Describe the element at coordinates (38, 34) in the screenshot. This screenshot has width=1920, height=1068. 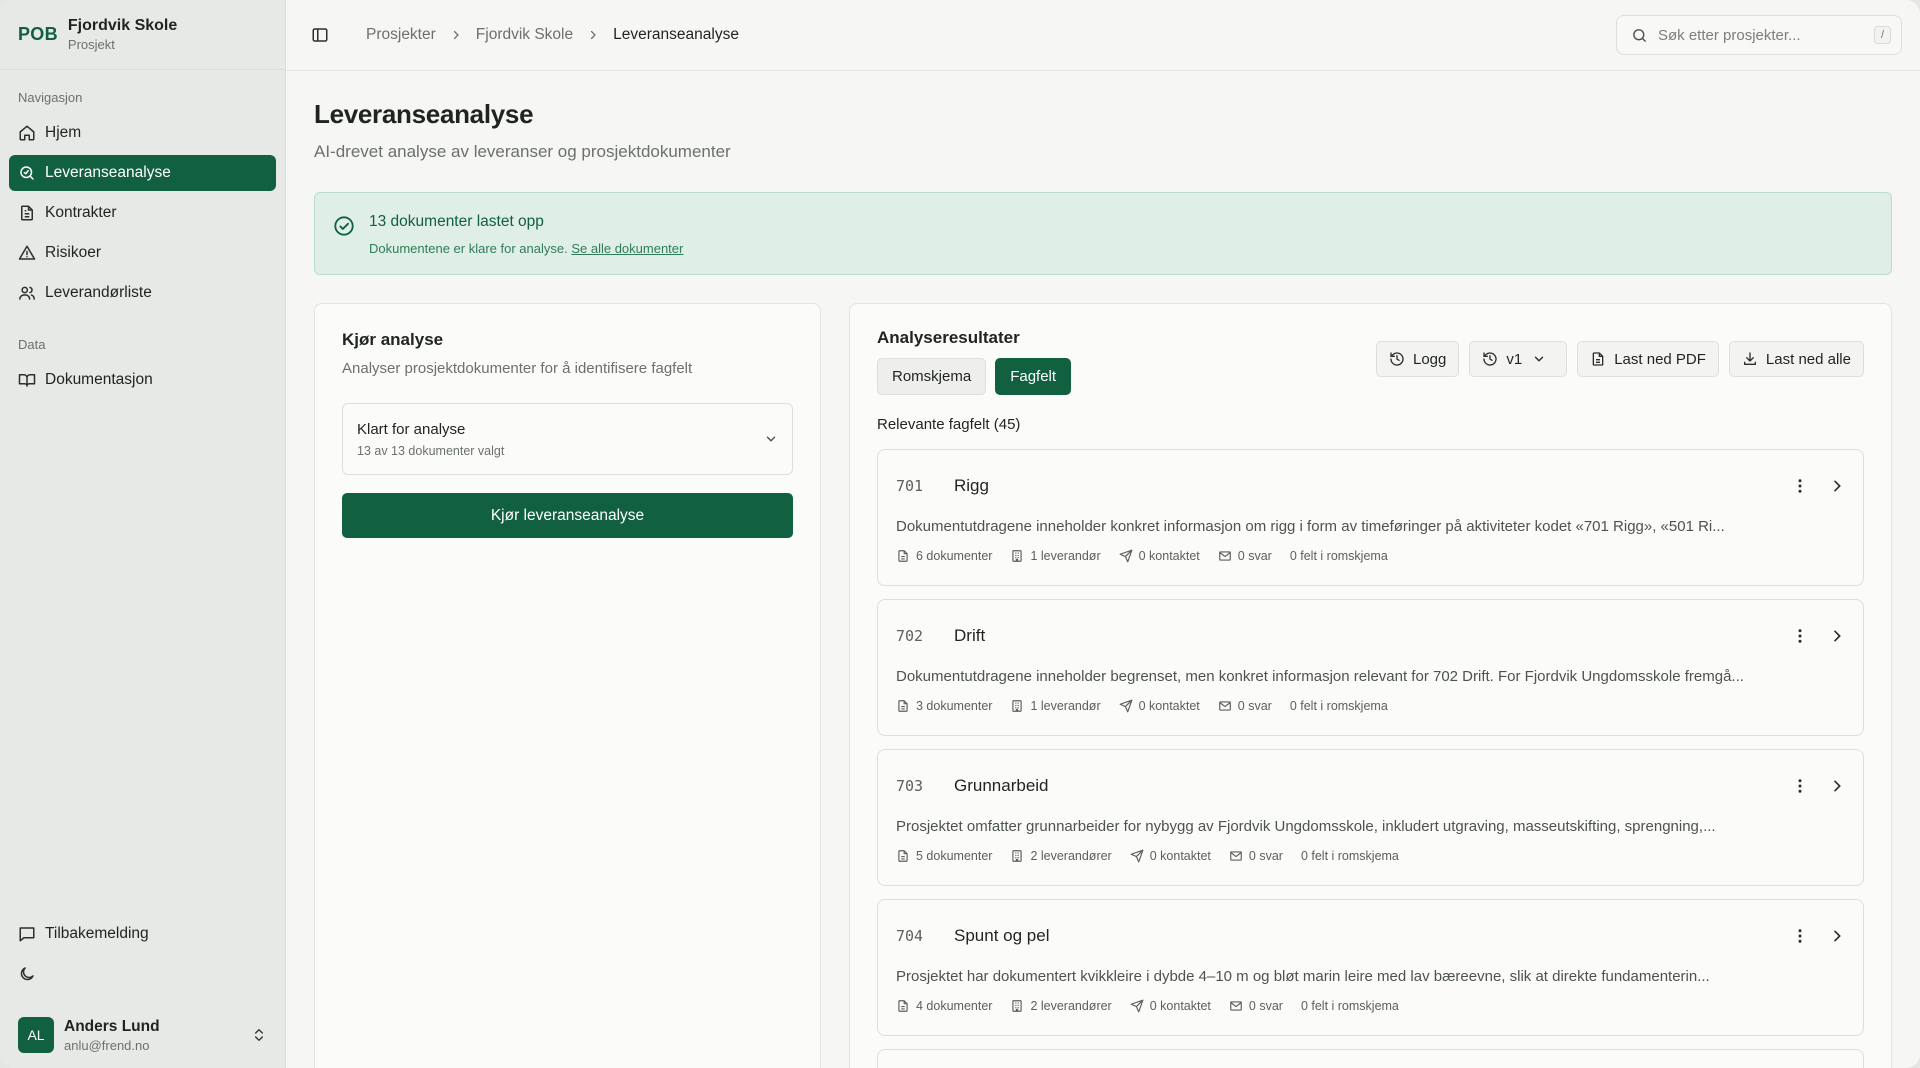
I see `brand-logo: POB` at that location.